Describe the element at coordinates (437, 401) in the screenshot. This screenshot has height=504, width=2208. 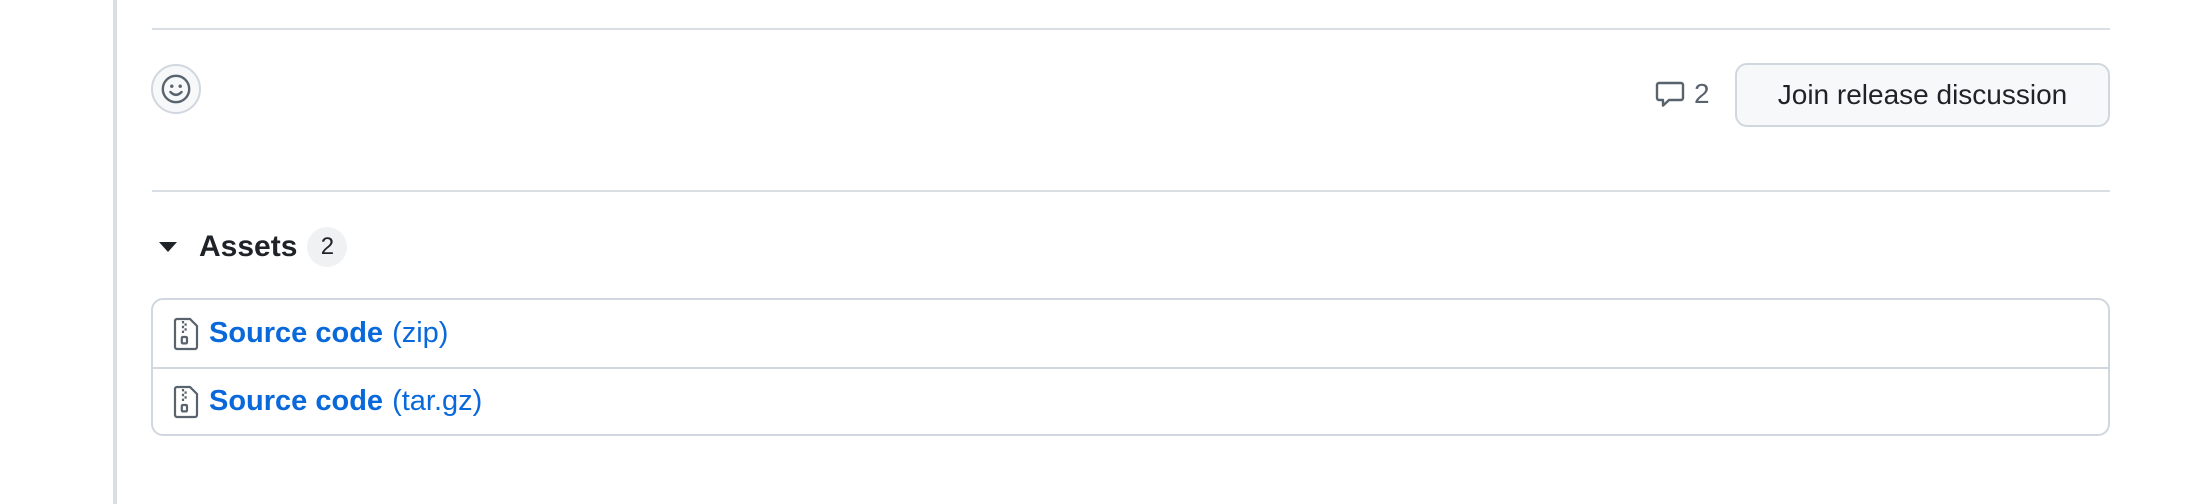
I see `asset-ext: (tar.gz)` at that location.